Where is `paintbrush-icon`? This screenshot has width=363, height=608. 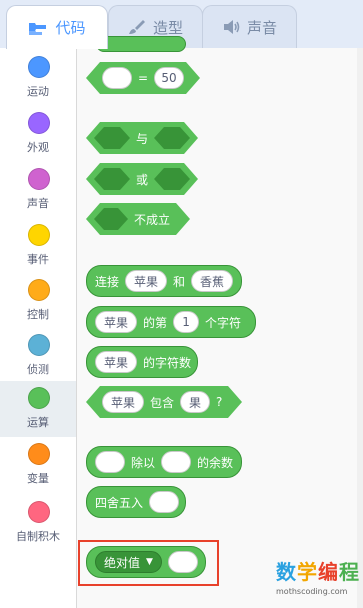
paintbrush-icon is located at coordinates (137, 27).